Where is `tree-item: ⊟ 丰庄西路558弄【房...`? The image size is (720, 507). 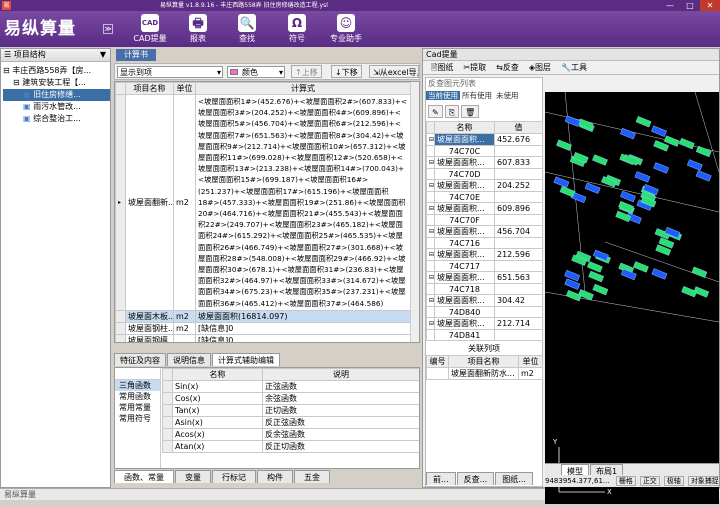 tree-item: ⊟ 丰庄西路558弄【房... is located at coordinates (56, 71).